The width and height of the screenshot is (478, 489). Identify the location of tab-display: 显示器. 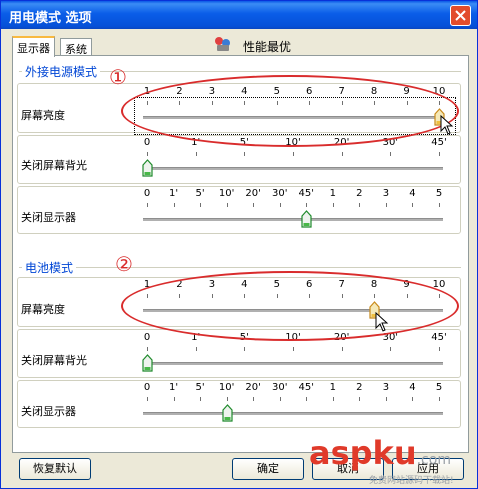
(33, 46).